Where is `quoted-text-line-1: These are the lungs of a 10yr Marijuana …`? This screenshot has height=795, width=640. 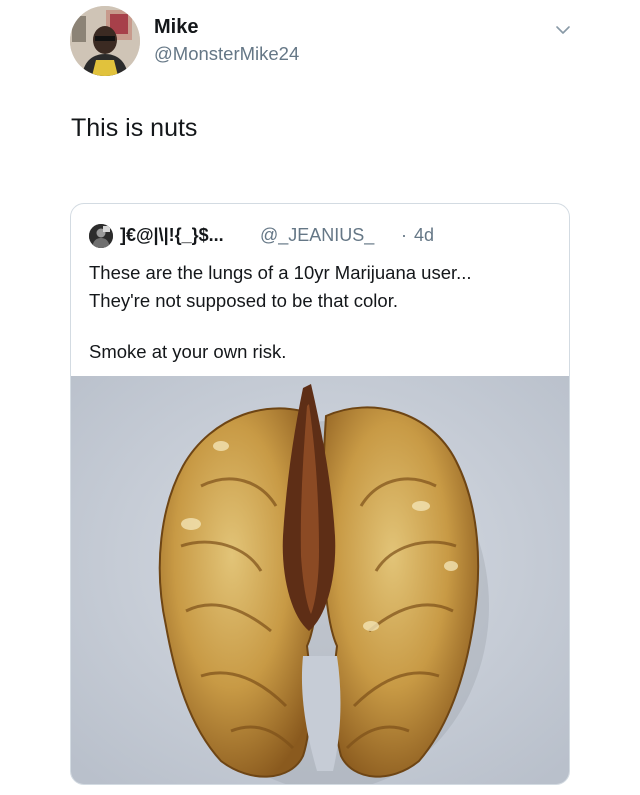
quoted-text-line-1: These are the lungs of a 10yr Marijuana … is located at coordinates (280, 272).